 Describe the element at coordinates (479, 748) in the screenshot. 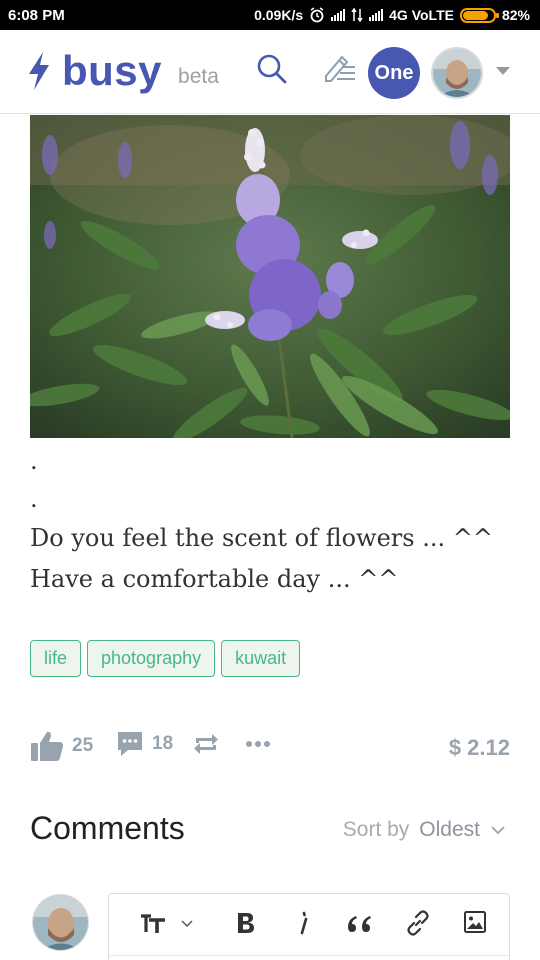

I see `payout-value: $ 2.12` at that location.